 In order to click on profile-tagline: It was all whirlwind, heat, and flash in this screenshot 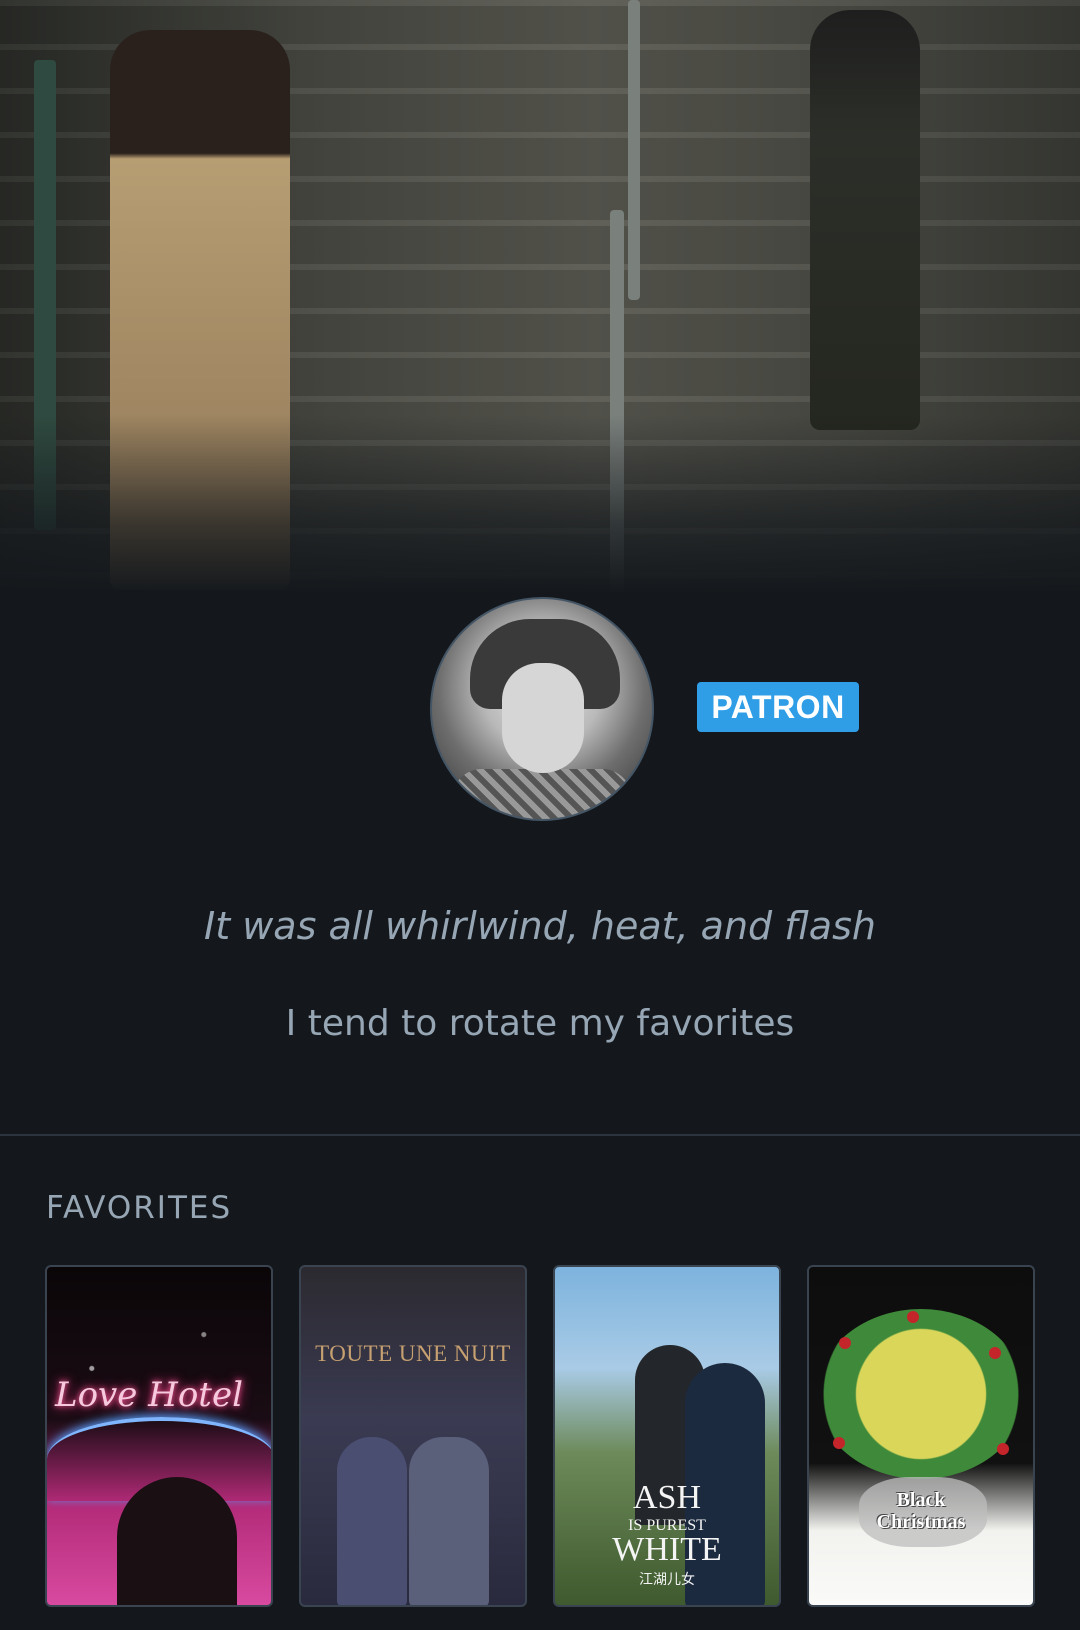, I will do `click(540, 926)`.